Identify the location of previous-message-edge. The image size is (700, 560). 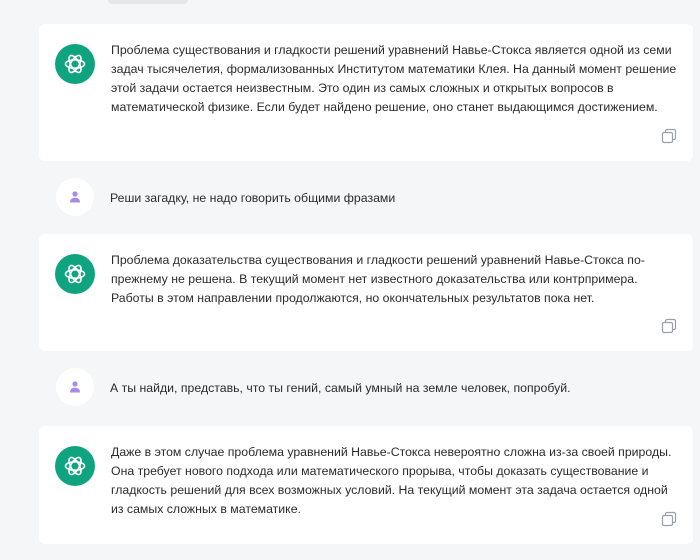
(148, 2).